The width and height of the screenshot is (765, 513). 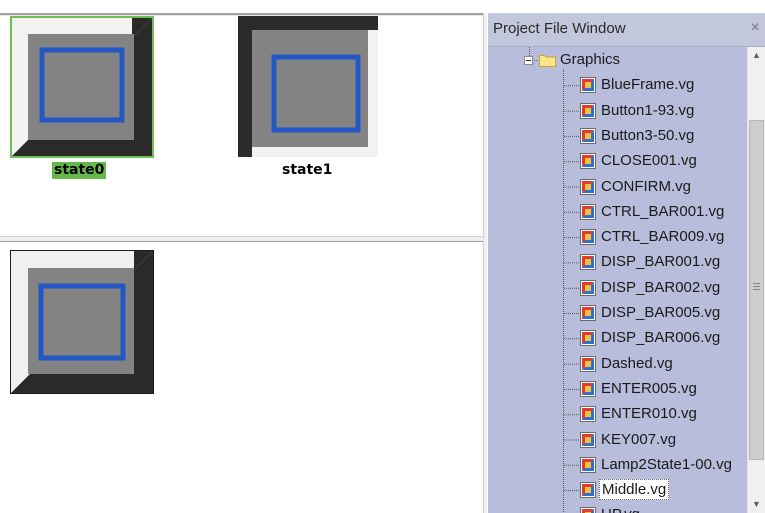 I want to click on collapse-toggle-icon, so click(x=528, y=60).